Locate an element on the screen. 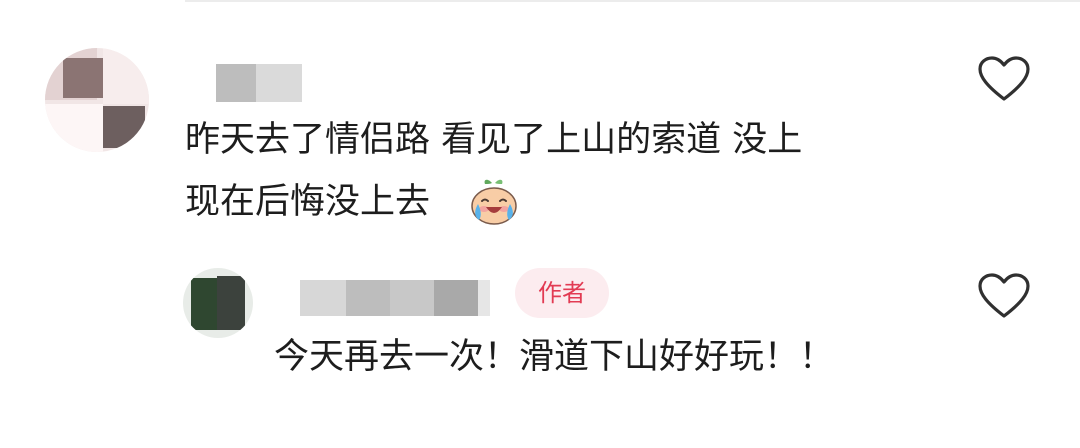  author-avatar is located at coordinates (218, 303).